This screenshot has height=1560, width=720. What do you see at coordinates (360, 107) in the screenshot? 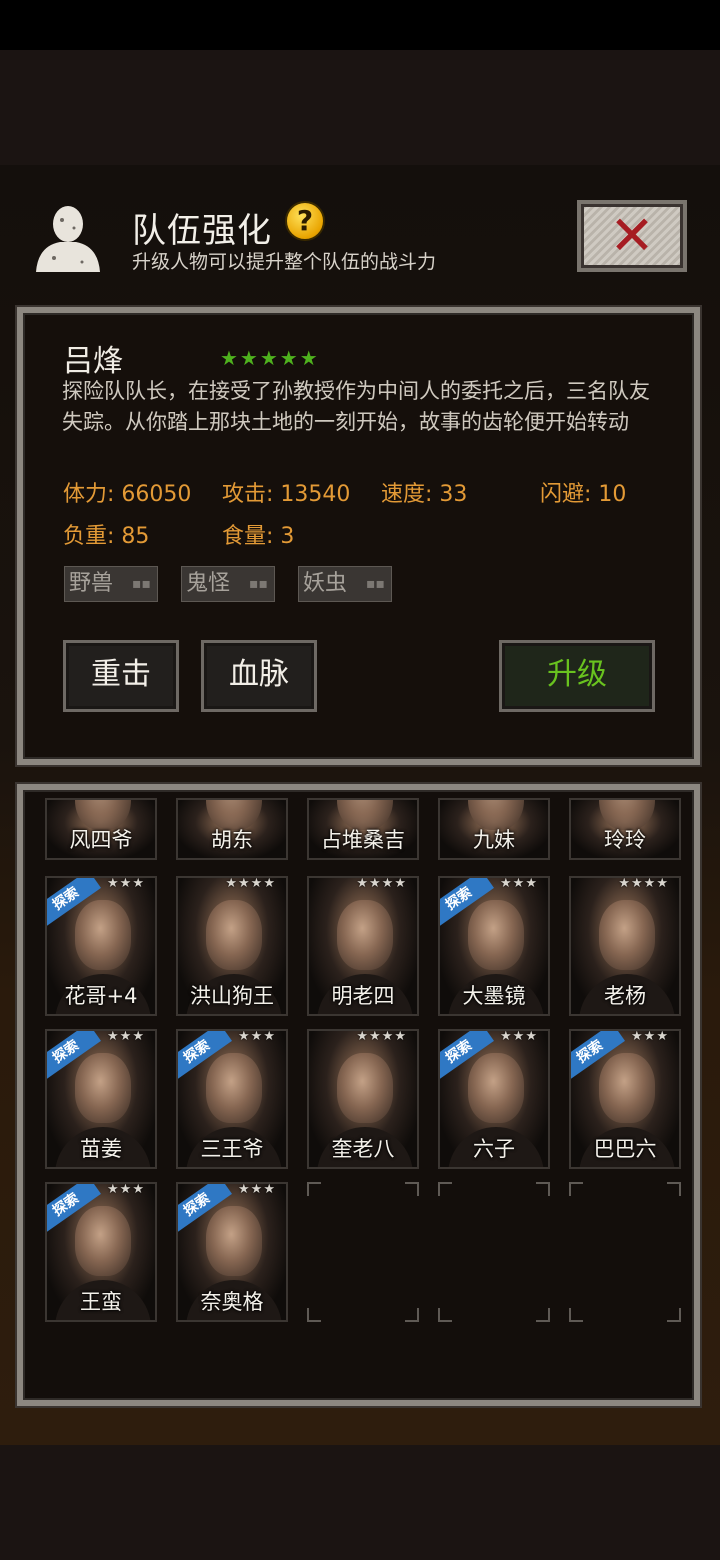
I see `top-letterbox` at bounding box center [360, 107].